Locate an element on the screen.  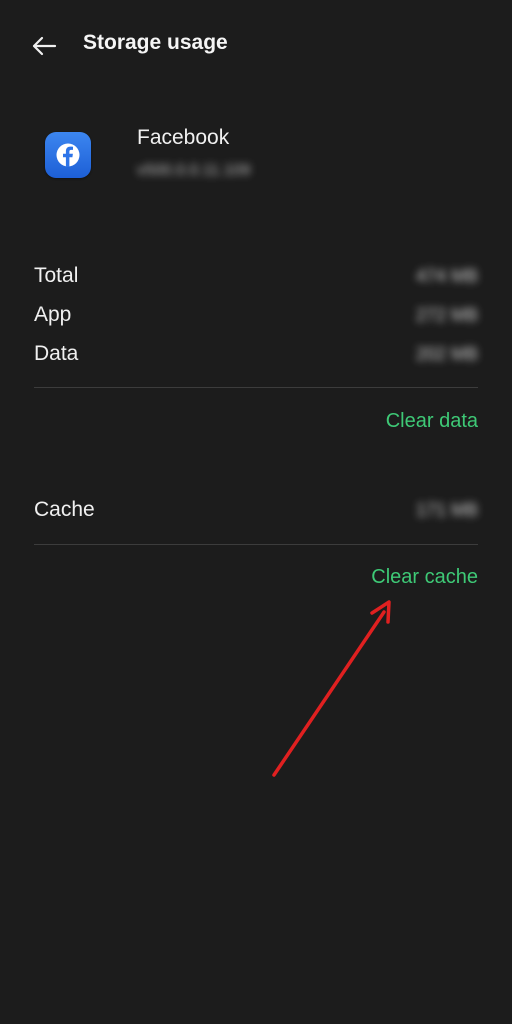
total-label: Total is located at coordinates (56, 275).